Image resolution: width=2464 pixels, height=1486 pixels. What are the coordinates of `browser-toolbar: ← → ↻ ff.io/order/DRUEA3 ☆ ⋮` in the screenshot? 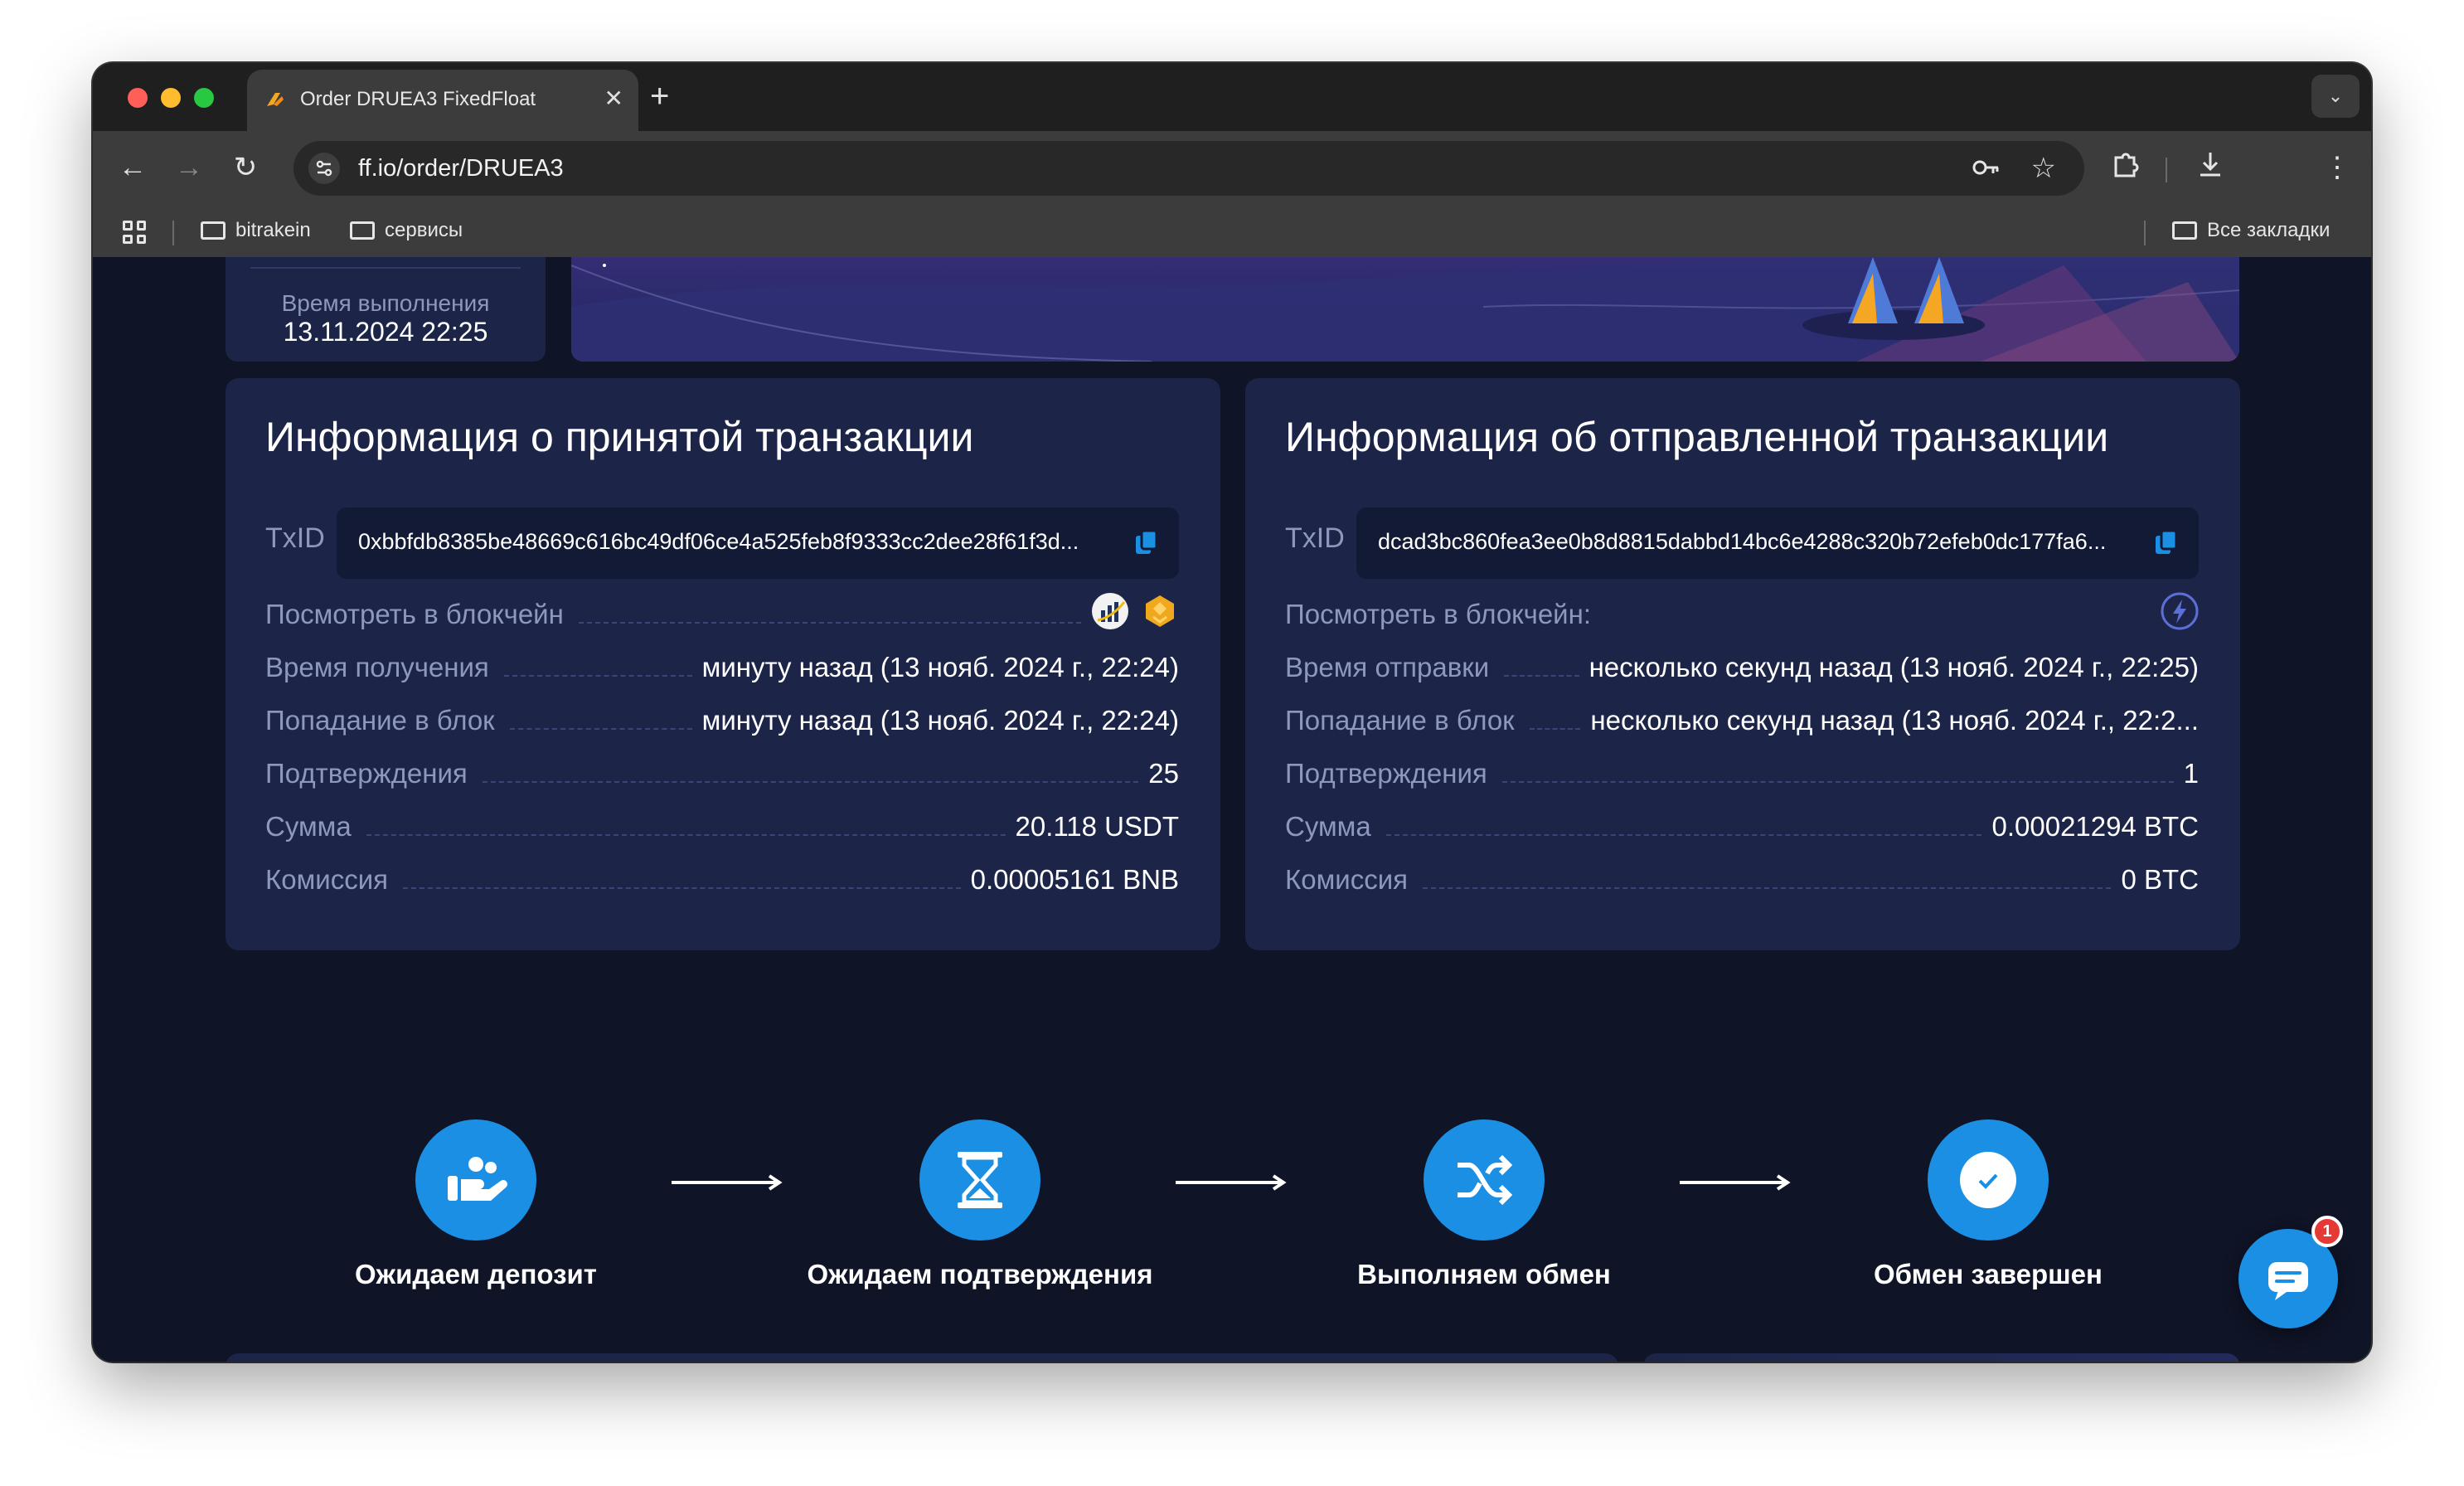 It's located at (1232, 168).